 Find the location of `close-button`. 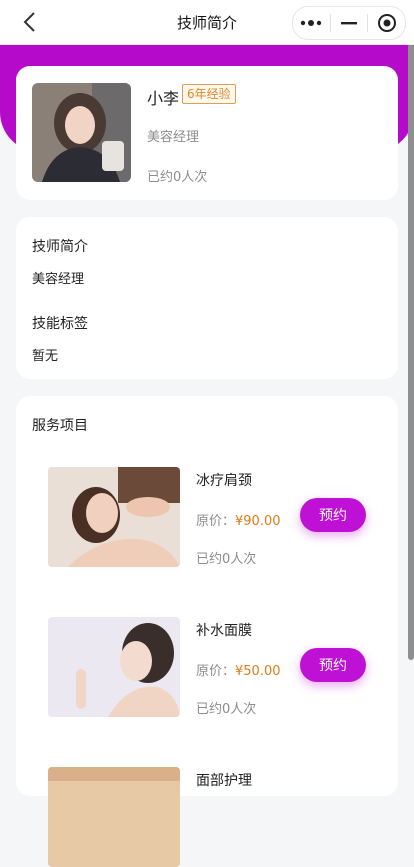

close-button is located at coordinates (386, 23).